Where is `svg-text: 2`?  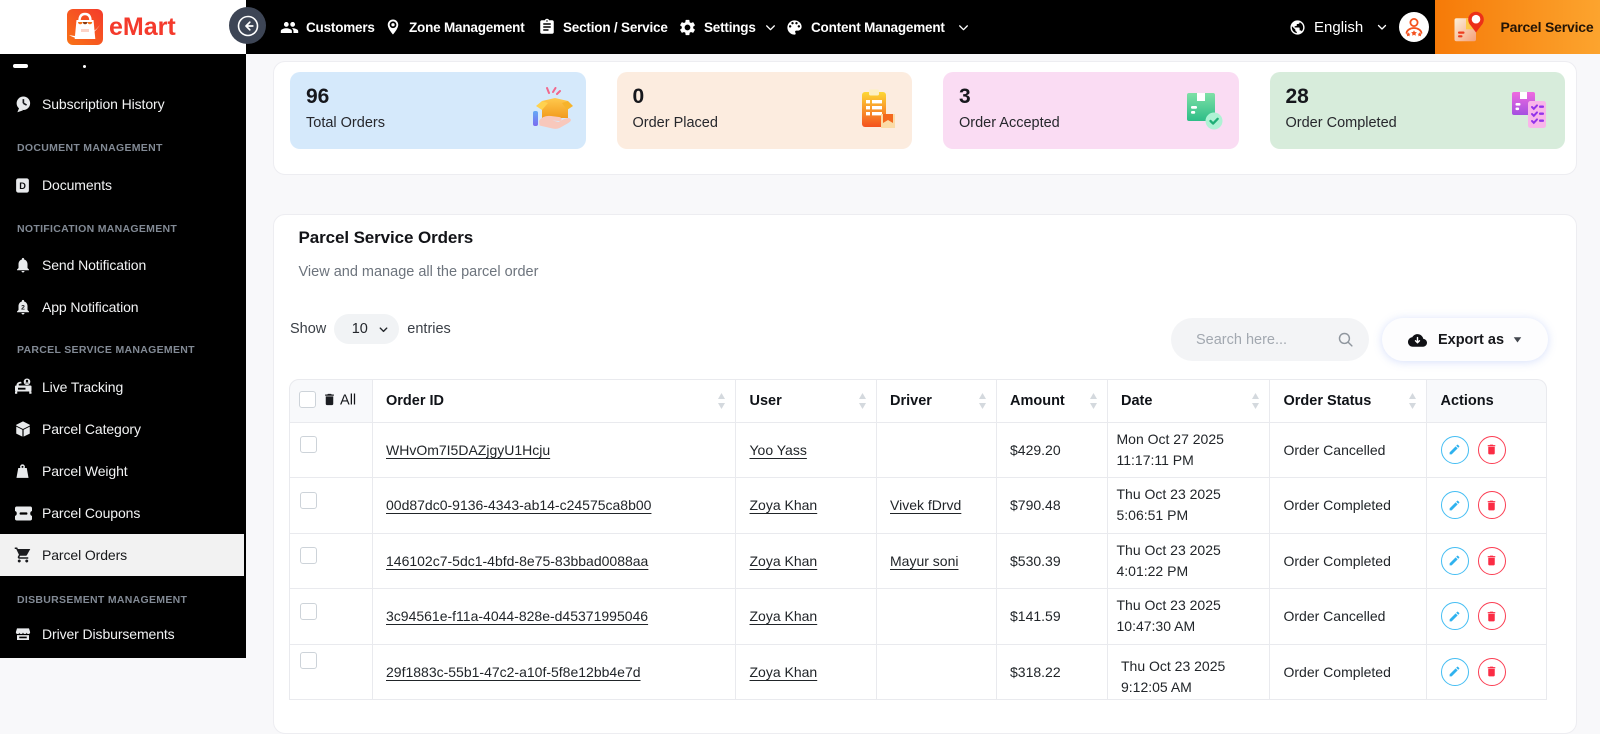 svg-text: 2 is located at coordinates (23, 307).